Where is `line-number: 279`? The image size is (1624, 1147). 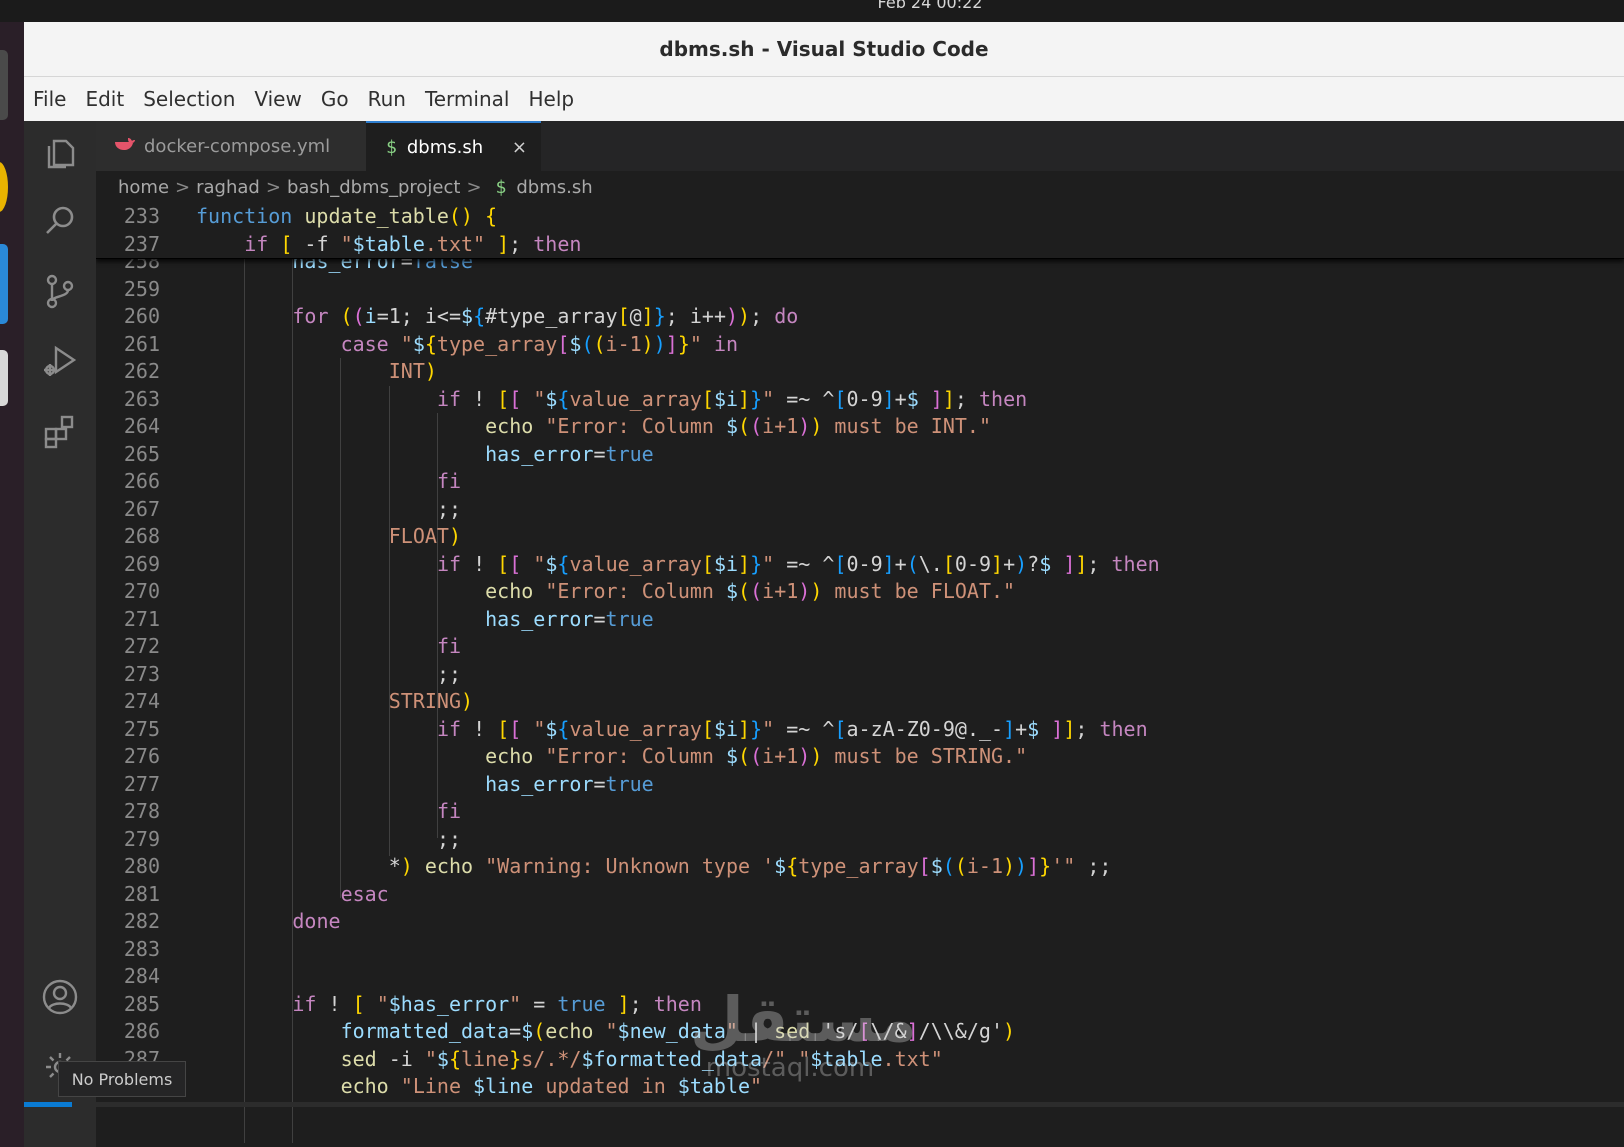 line-number: 279 is located at coordinates (141, 838).